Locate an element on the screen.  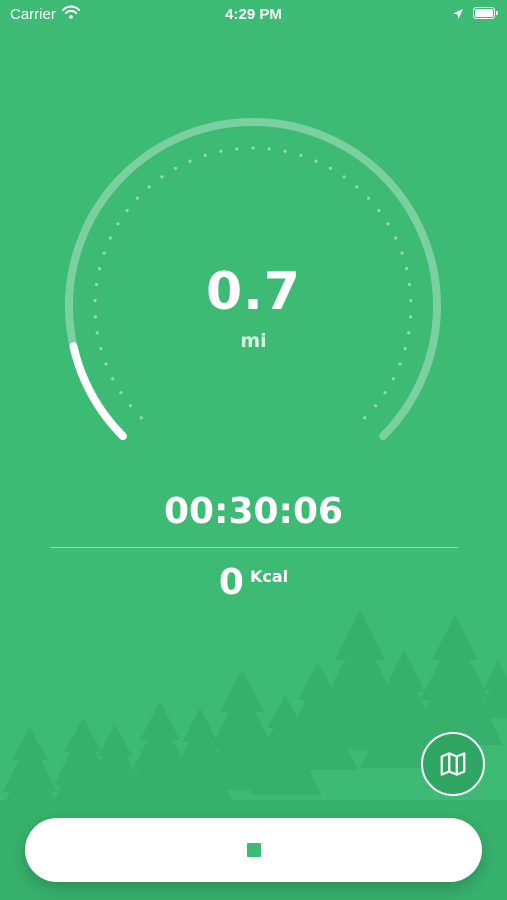
distance-value: 0.7 is located at coordinates (253, 292).